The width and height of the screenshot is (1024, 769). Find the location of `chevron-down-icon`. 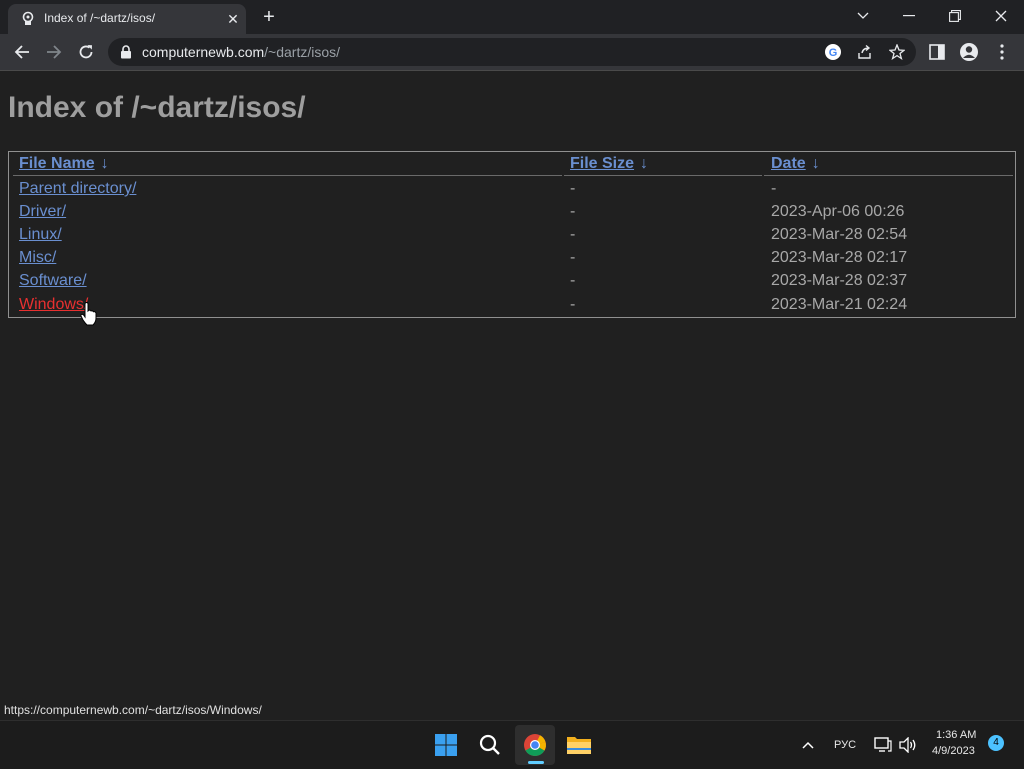

chevron-down-icon is located at coordinates (863, 16).